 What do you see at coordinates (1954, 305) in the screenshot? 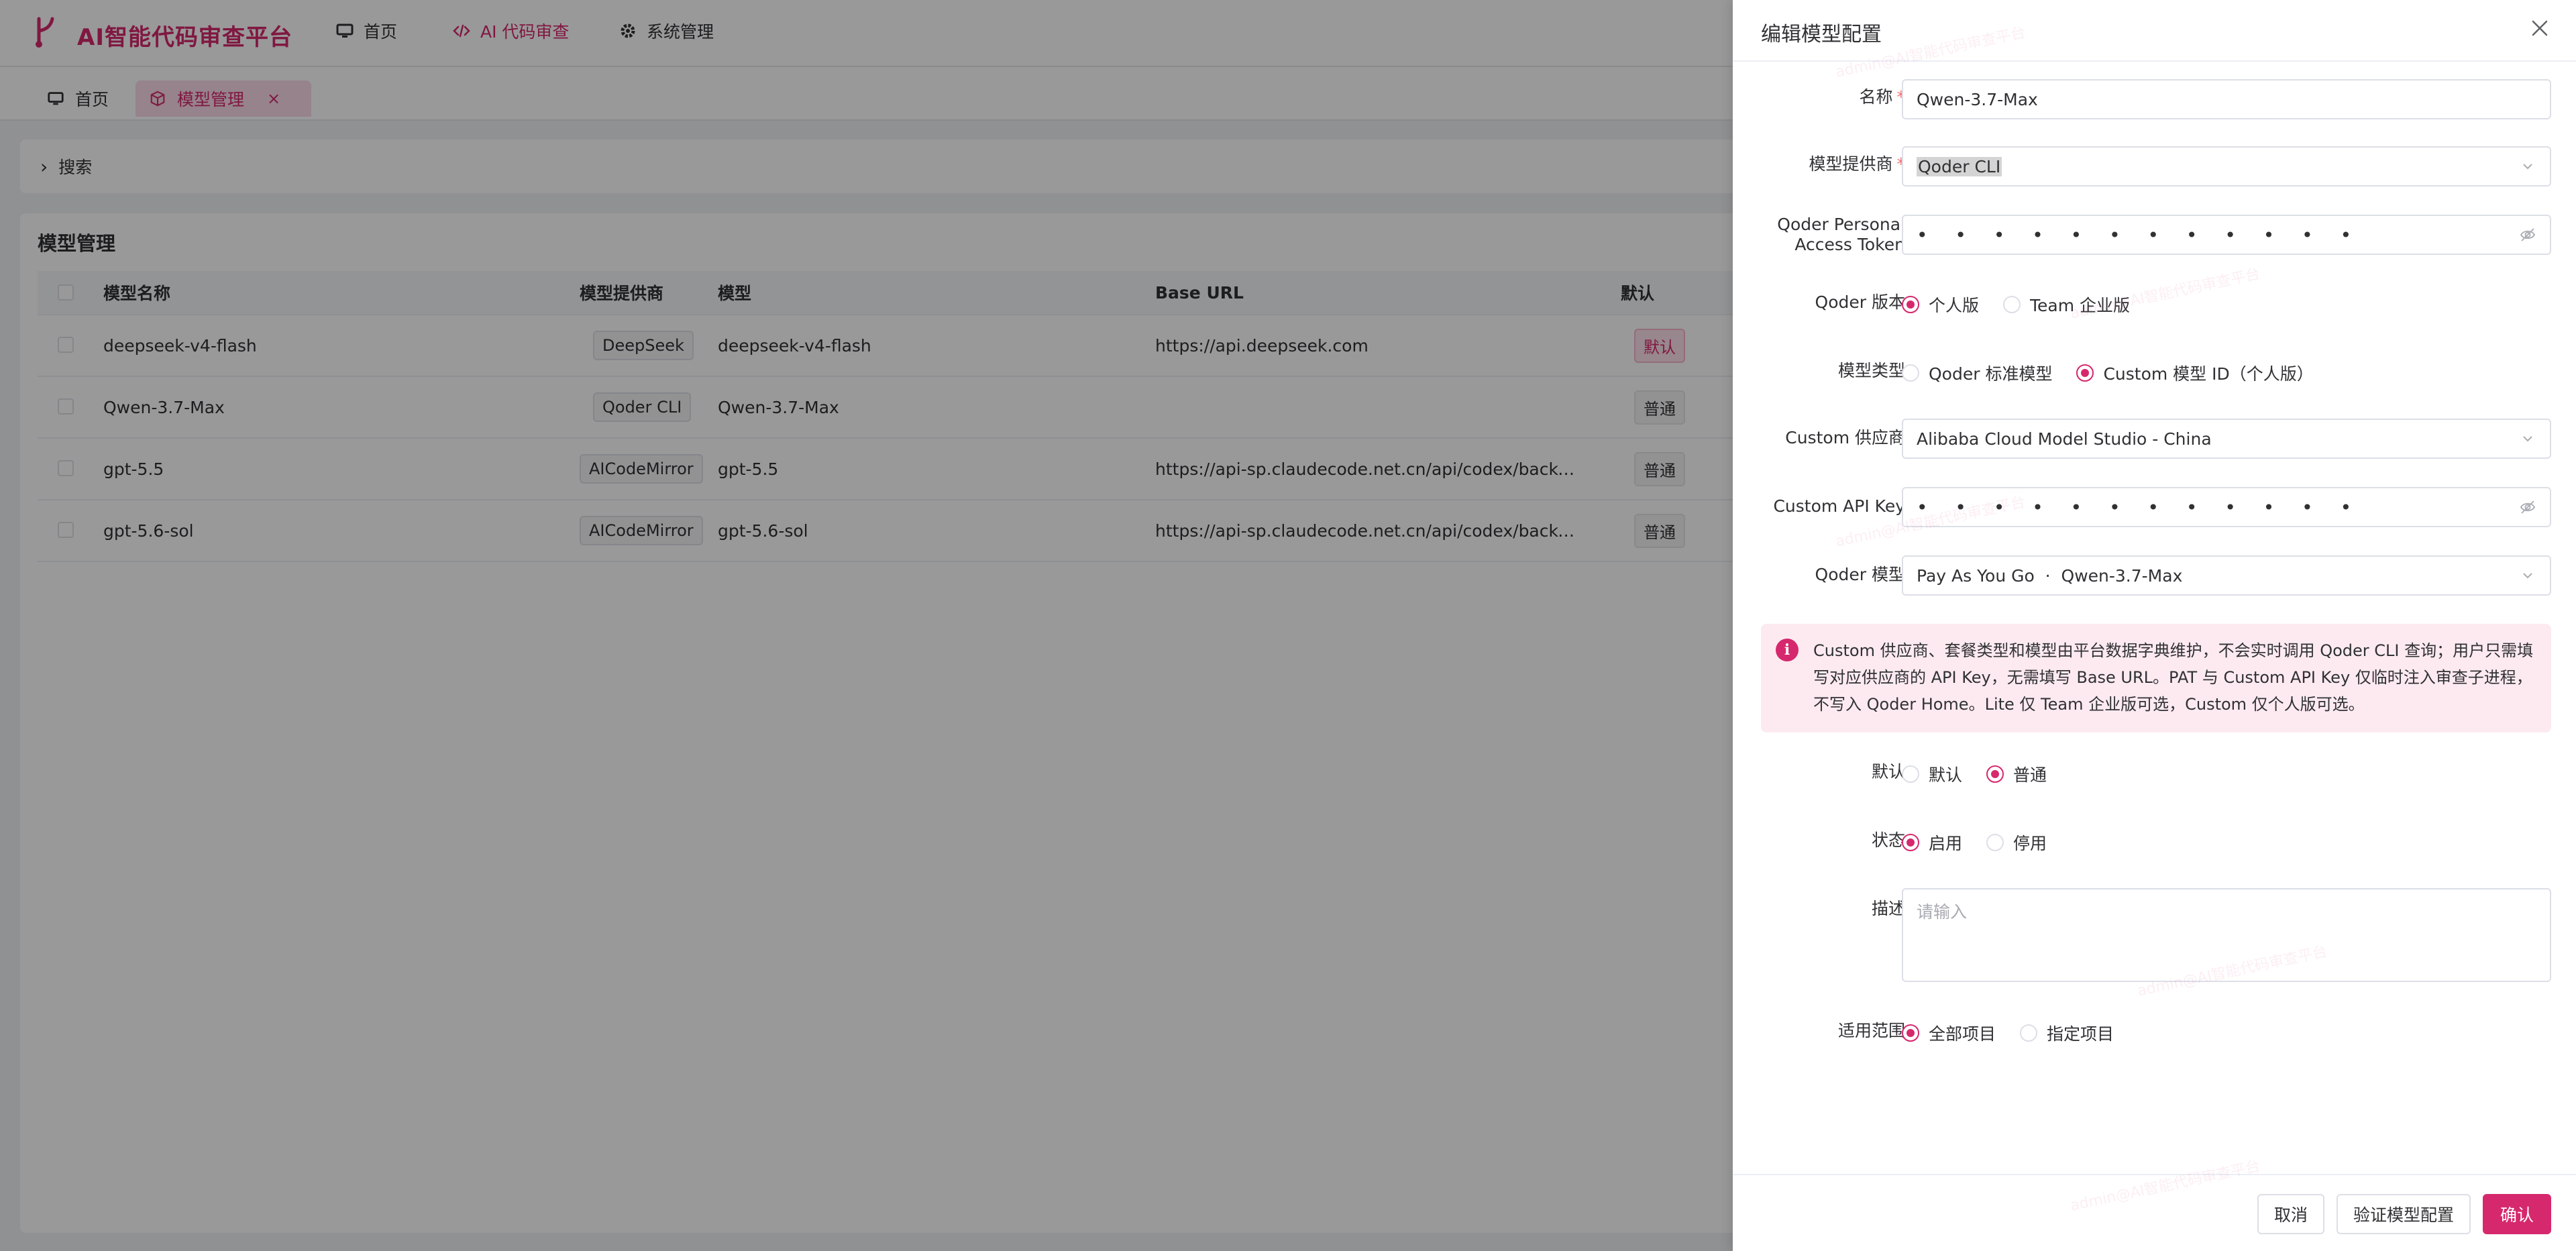
I see `edition-option-personal: 个人版` at bounding box center [1954, 305].